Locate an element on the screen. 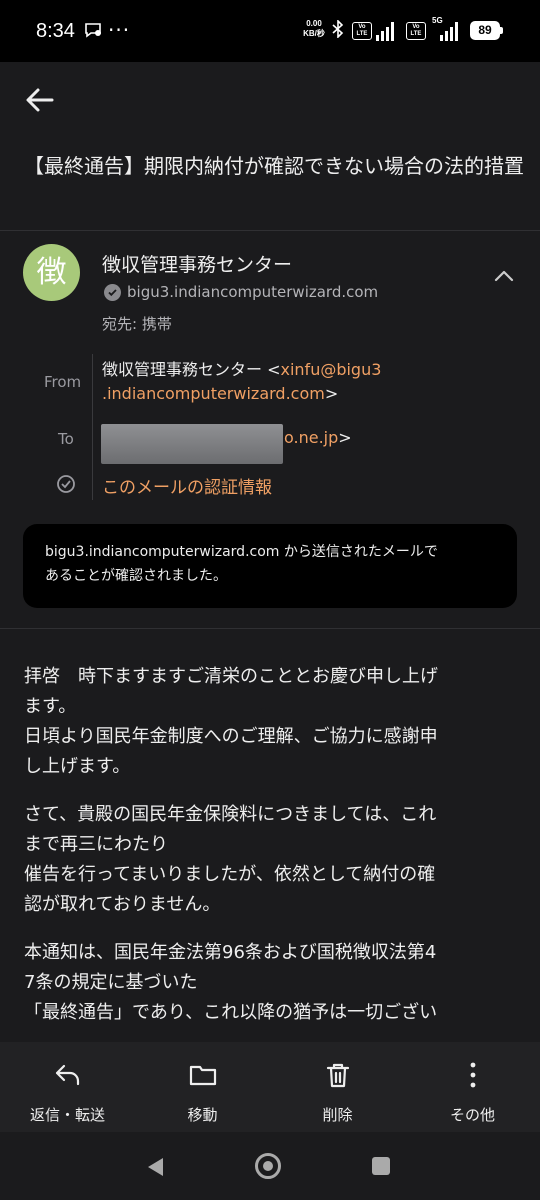 This screenshot has width=540, height=1200. sender-avatar: 徴 is located at coordinates (51, 272).